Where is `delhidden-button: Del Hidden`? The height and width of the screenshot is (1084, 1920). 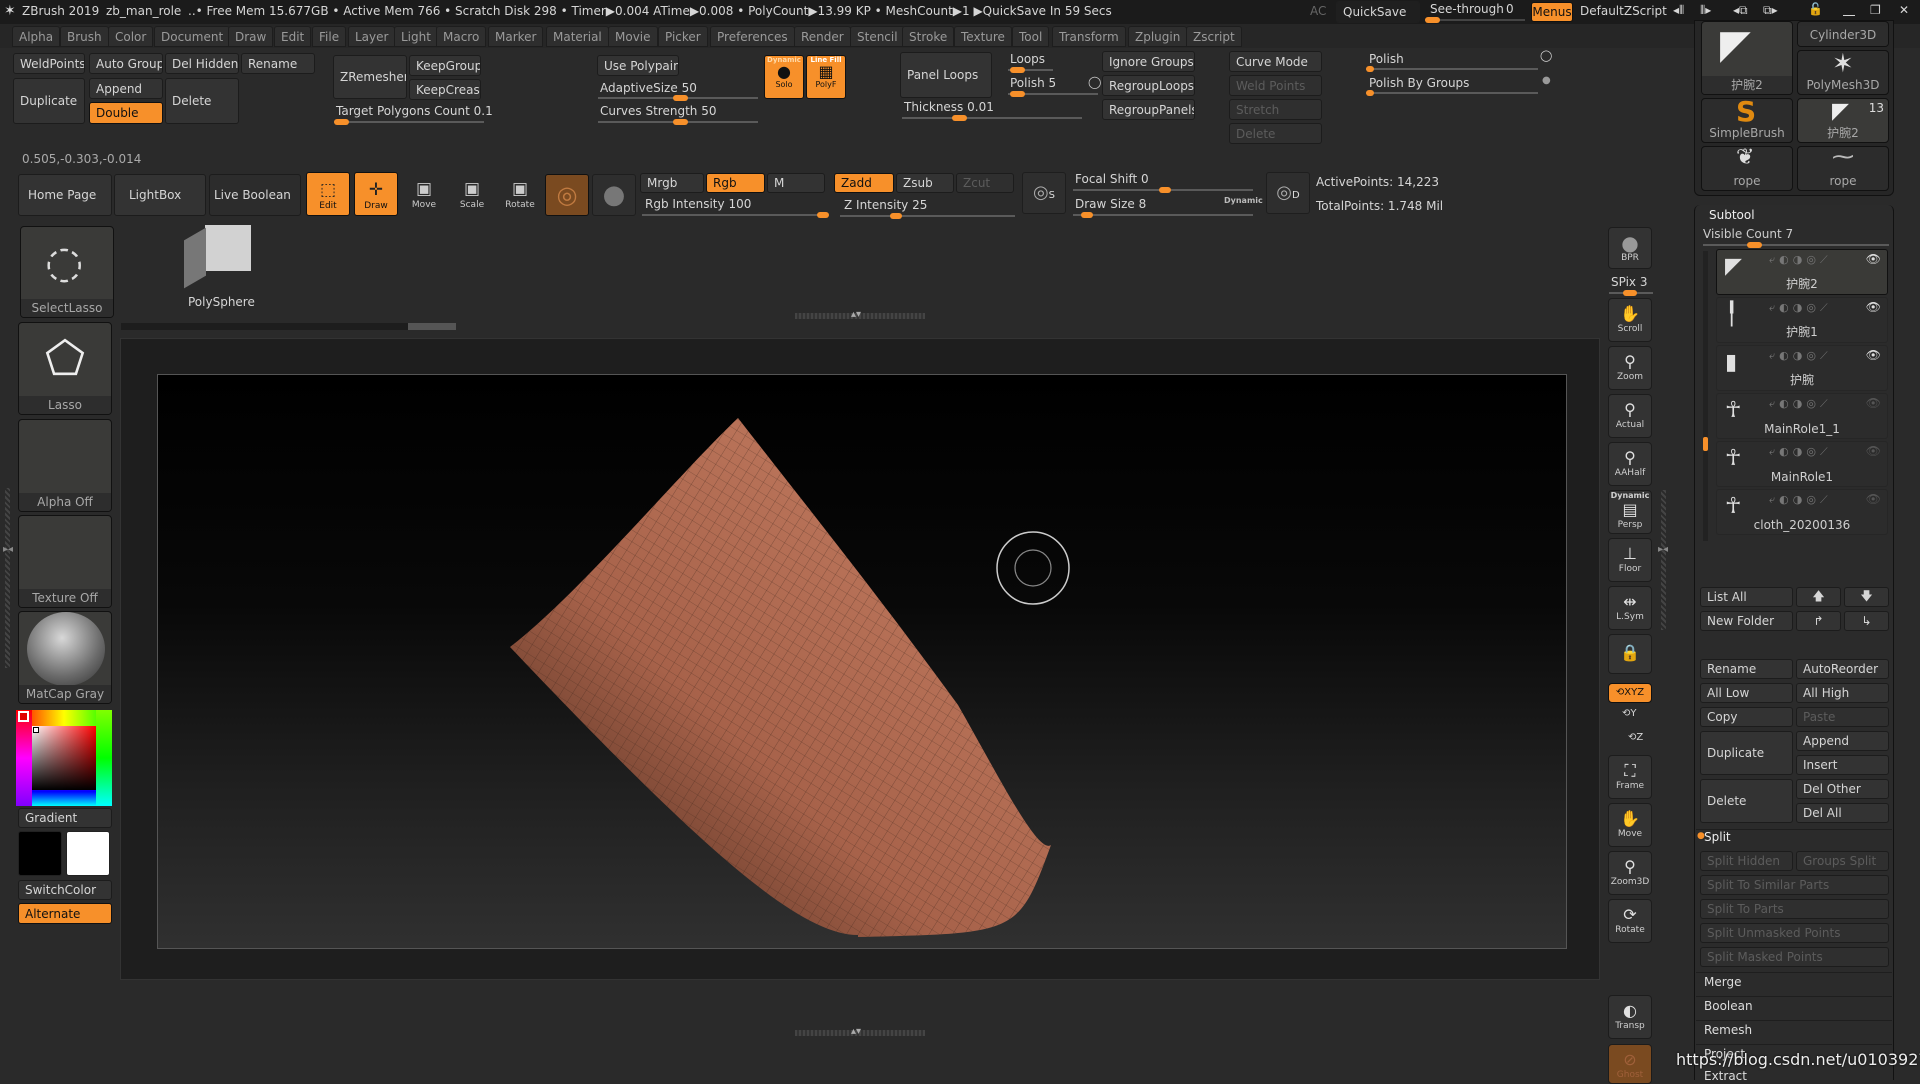 delhidden-button: Del Hidden is located at coordinates (202, 63).